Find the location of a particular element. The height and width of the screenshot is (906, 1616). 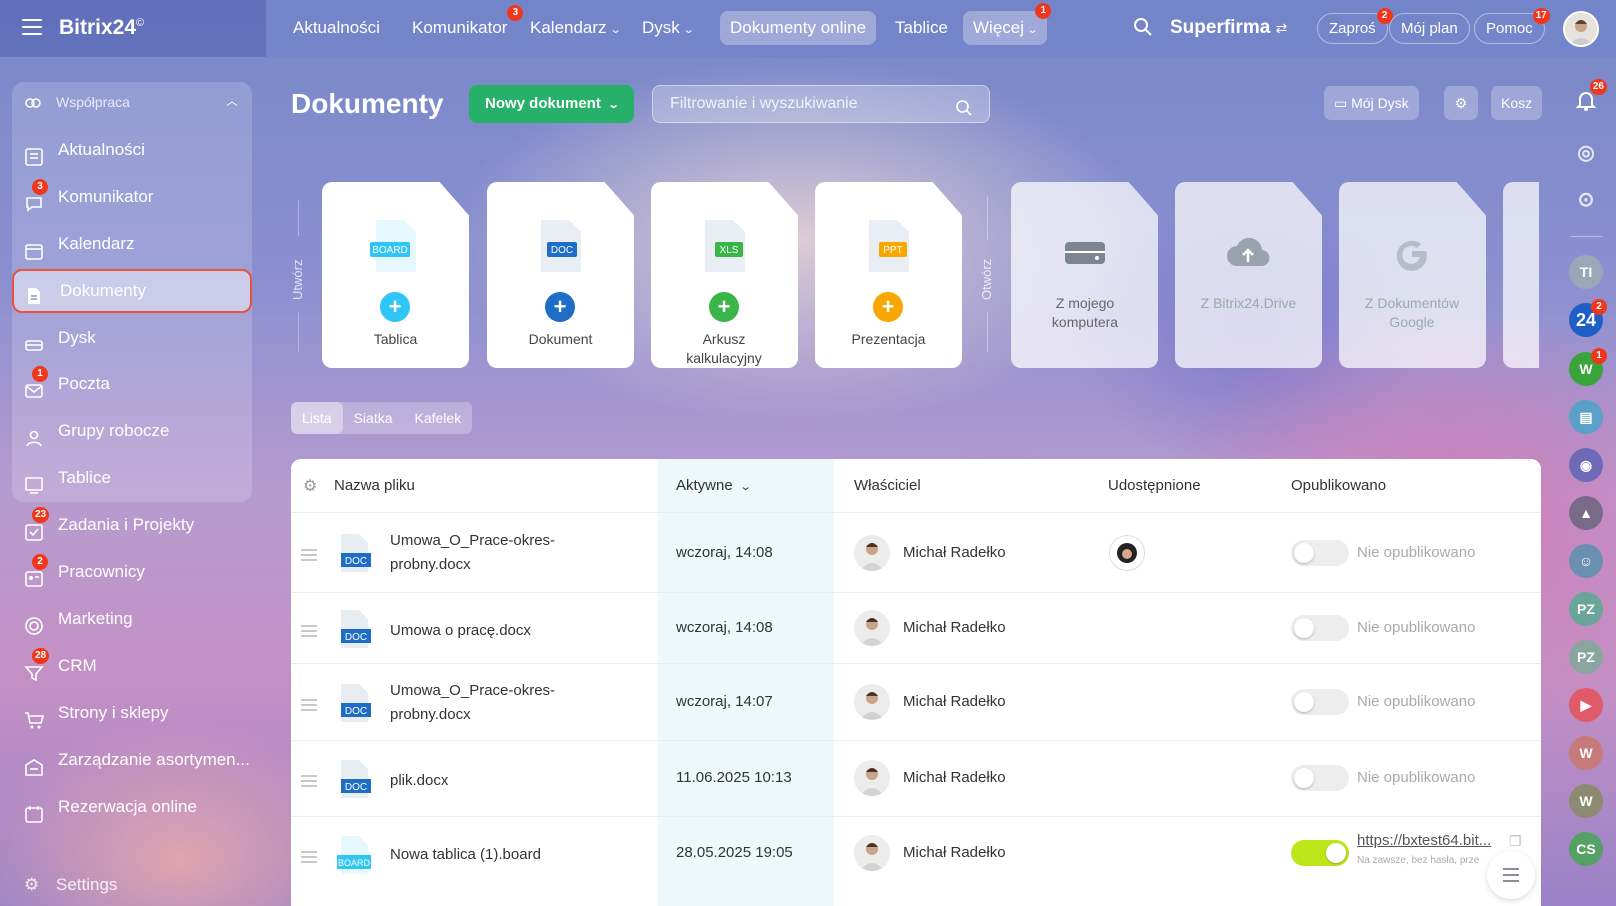

nav-item-tablice: Tablice is located at coordinates (921, 28).